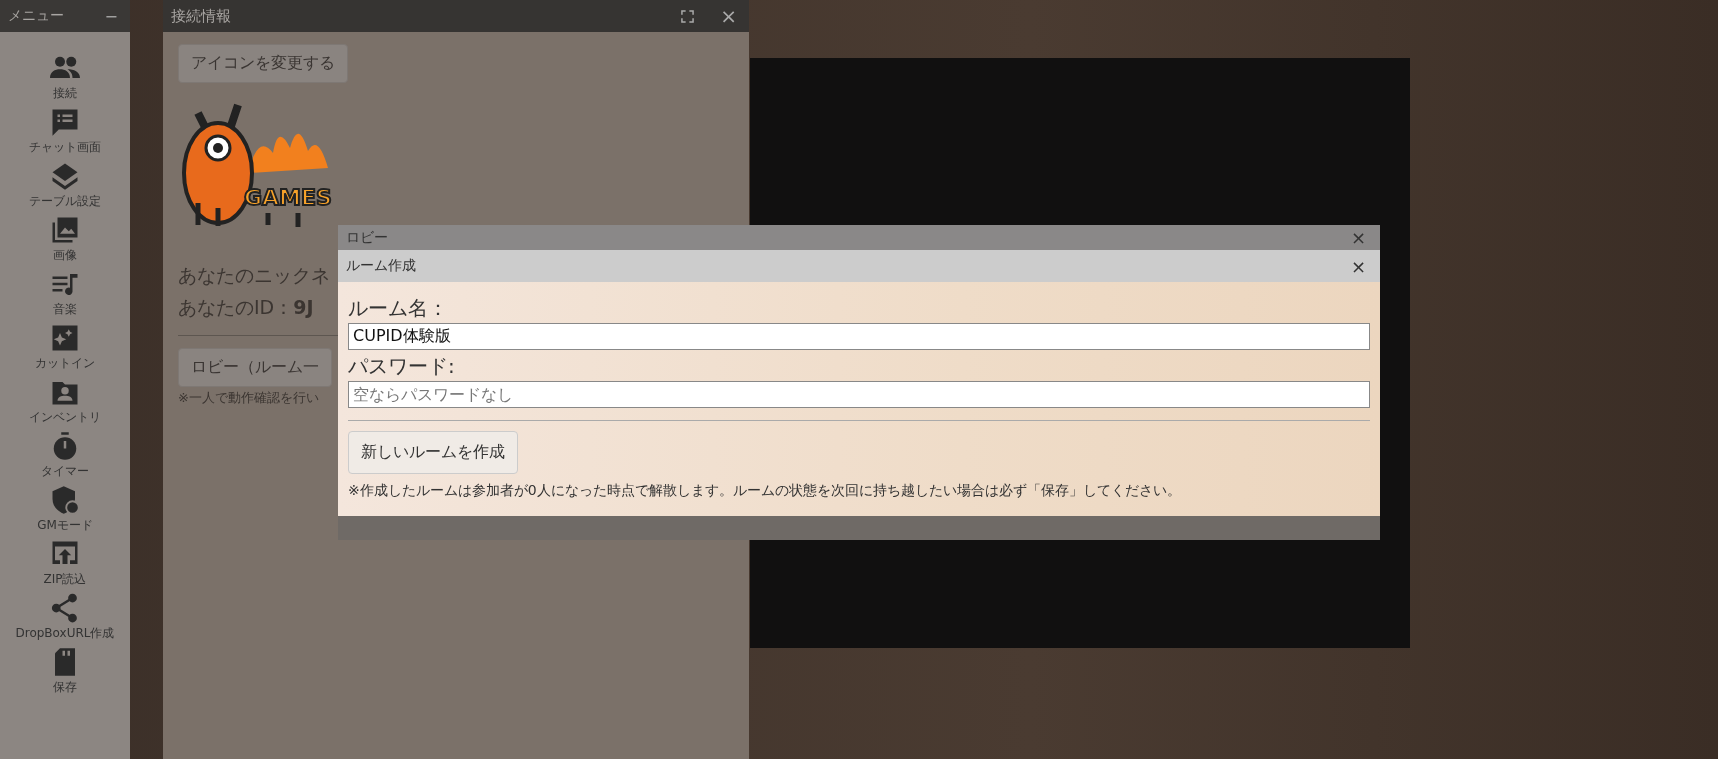  Describe the element at coordinates (65, 687) in the screenshot. I see `menu-item-label: 保存` at that location.